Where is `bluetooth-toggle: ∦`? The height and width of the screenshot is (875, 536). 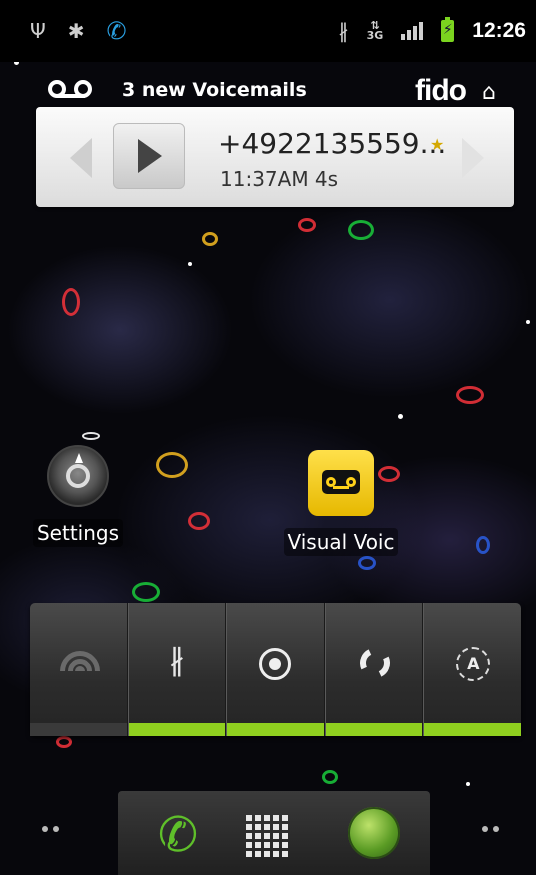 bluetooth-toggle: ∦ is located at coordinates (177, 669).